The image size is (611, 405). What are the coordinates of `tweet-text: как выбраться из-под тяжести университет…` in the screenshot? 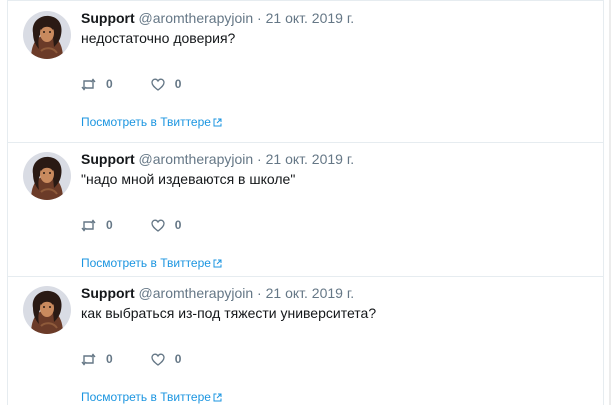 It's located at (229, 313).